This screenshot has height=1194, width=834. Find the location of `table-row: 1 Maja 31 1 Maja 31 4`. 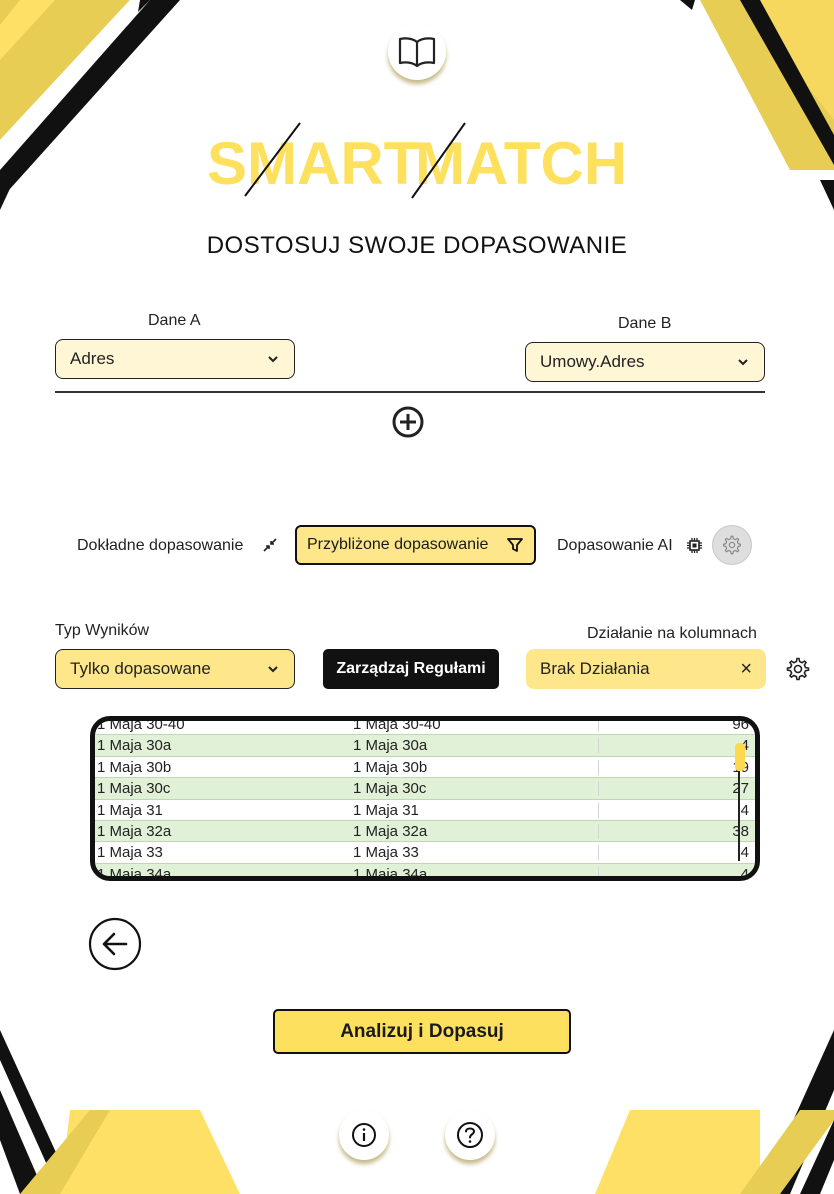

table-row: 1 Maja 31 1 Maja 31 4 is located at coordinates (425, 810).